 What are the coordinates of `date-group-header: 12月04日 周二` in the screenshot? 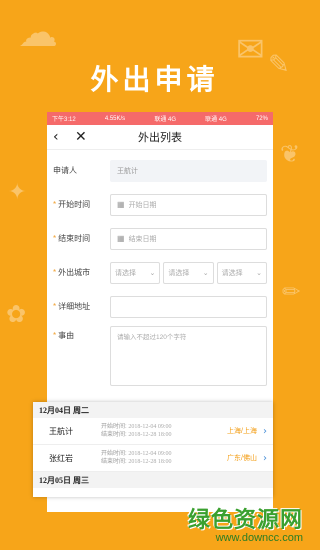 It's located at (153, 410).